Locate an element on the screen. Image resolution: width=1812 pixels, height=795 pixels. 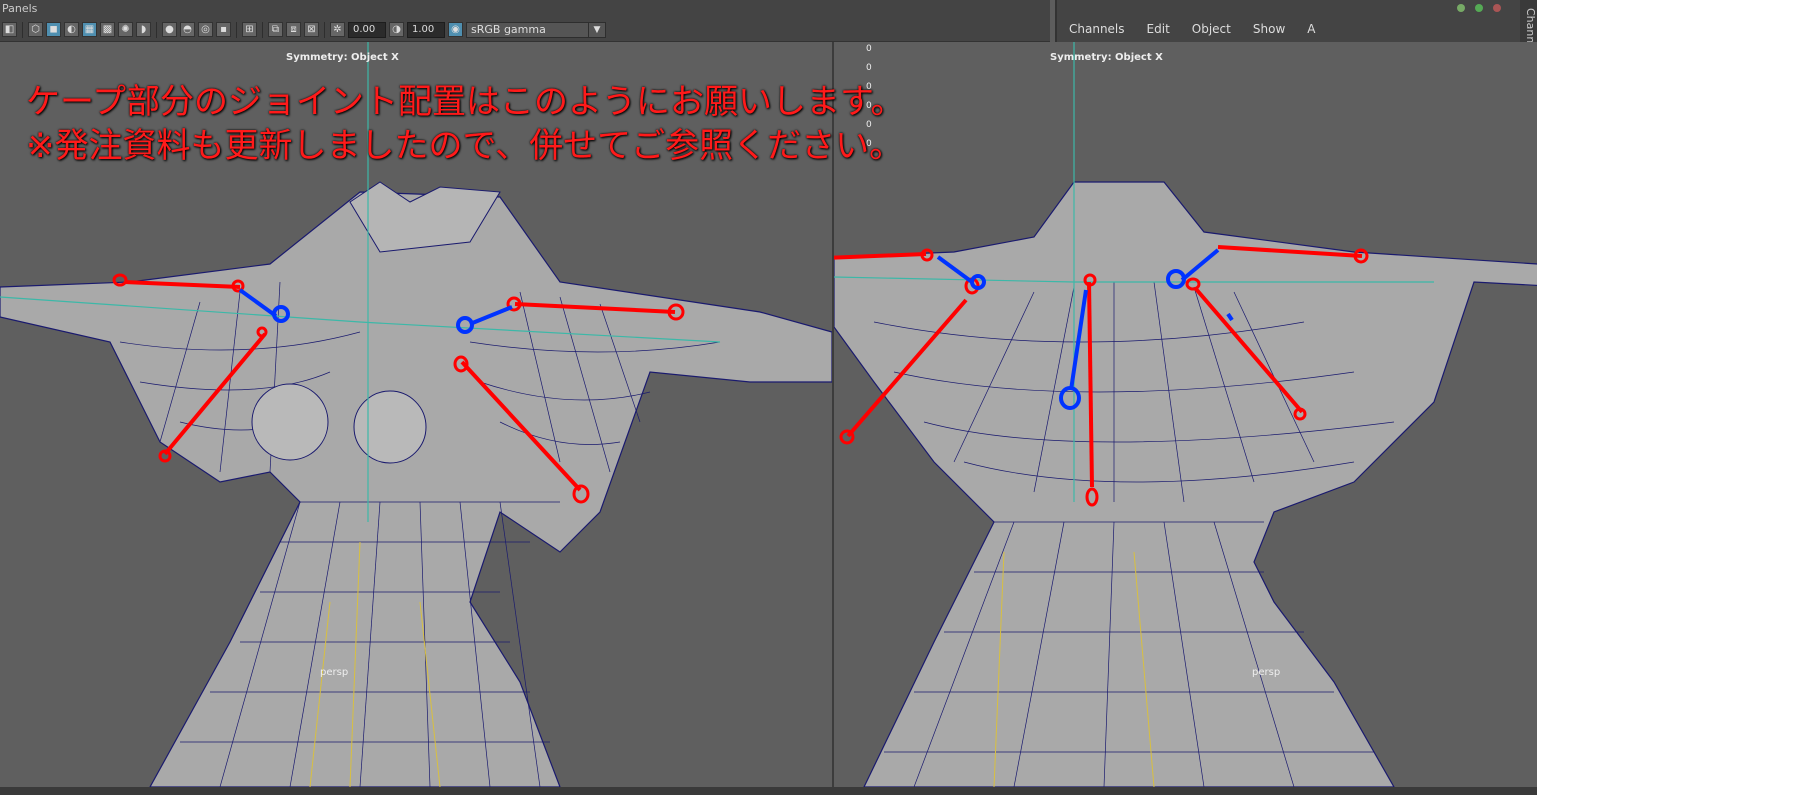
left-chest-left is located at coordinates (290, 422).